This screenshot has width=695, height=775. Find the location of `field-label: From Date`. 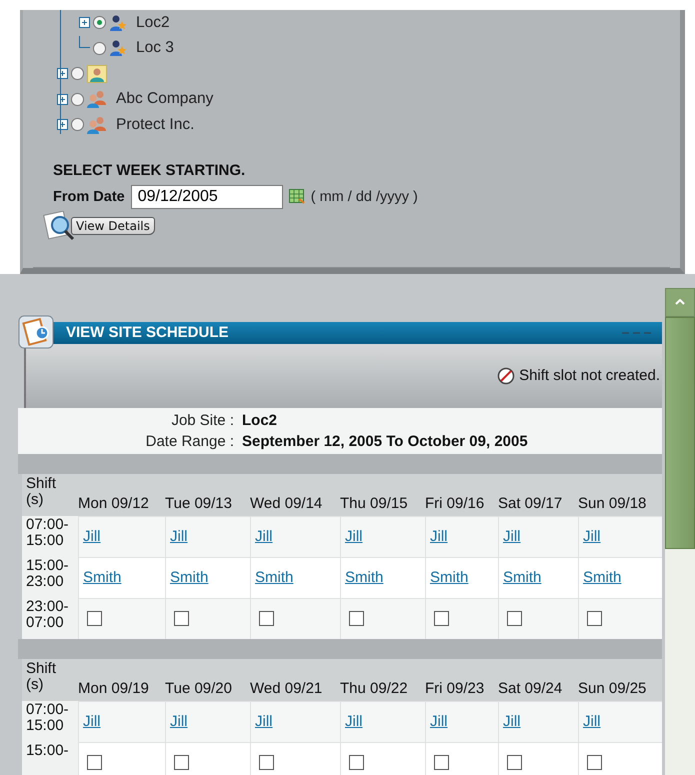

field-label: From Date is located at coordinates (89, 196).